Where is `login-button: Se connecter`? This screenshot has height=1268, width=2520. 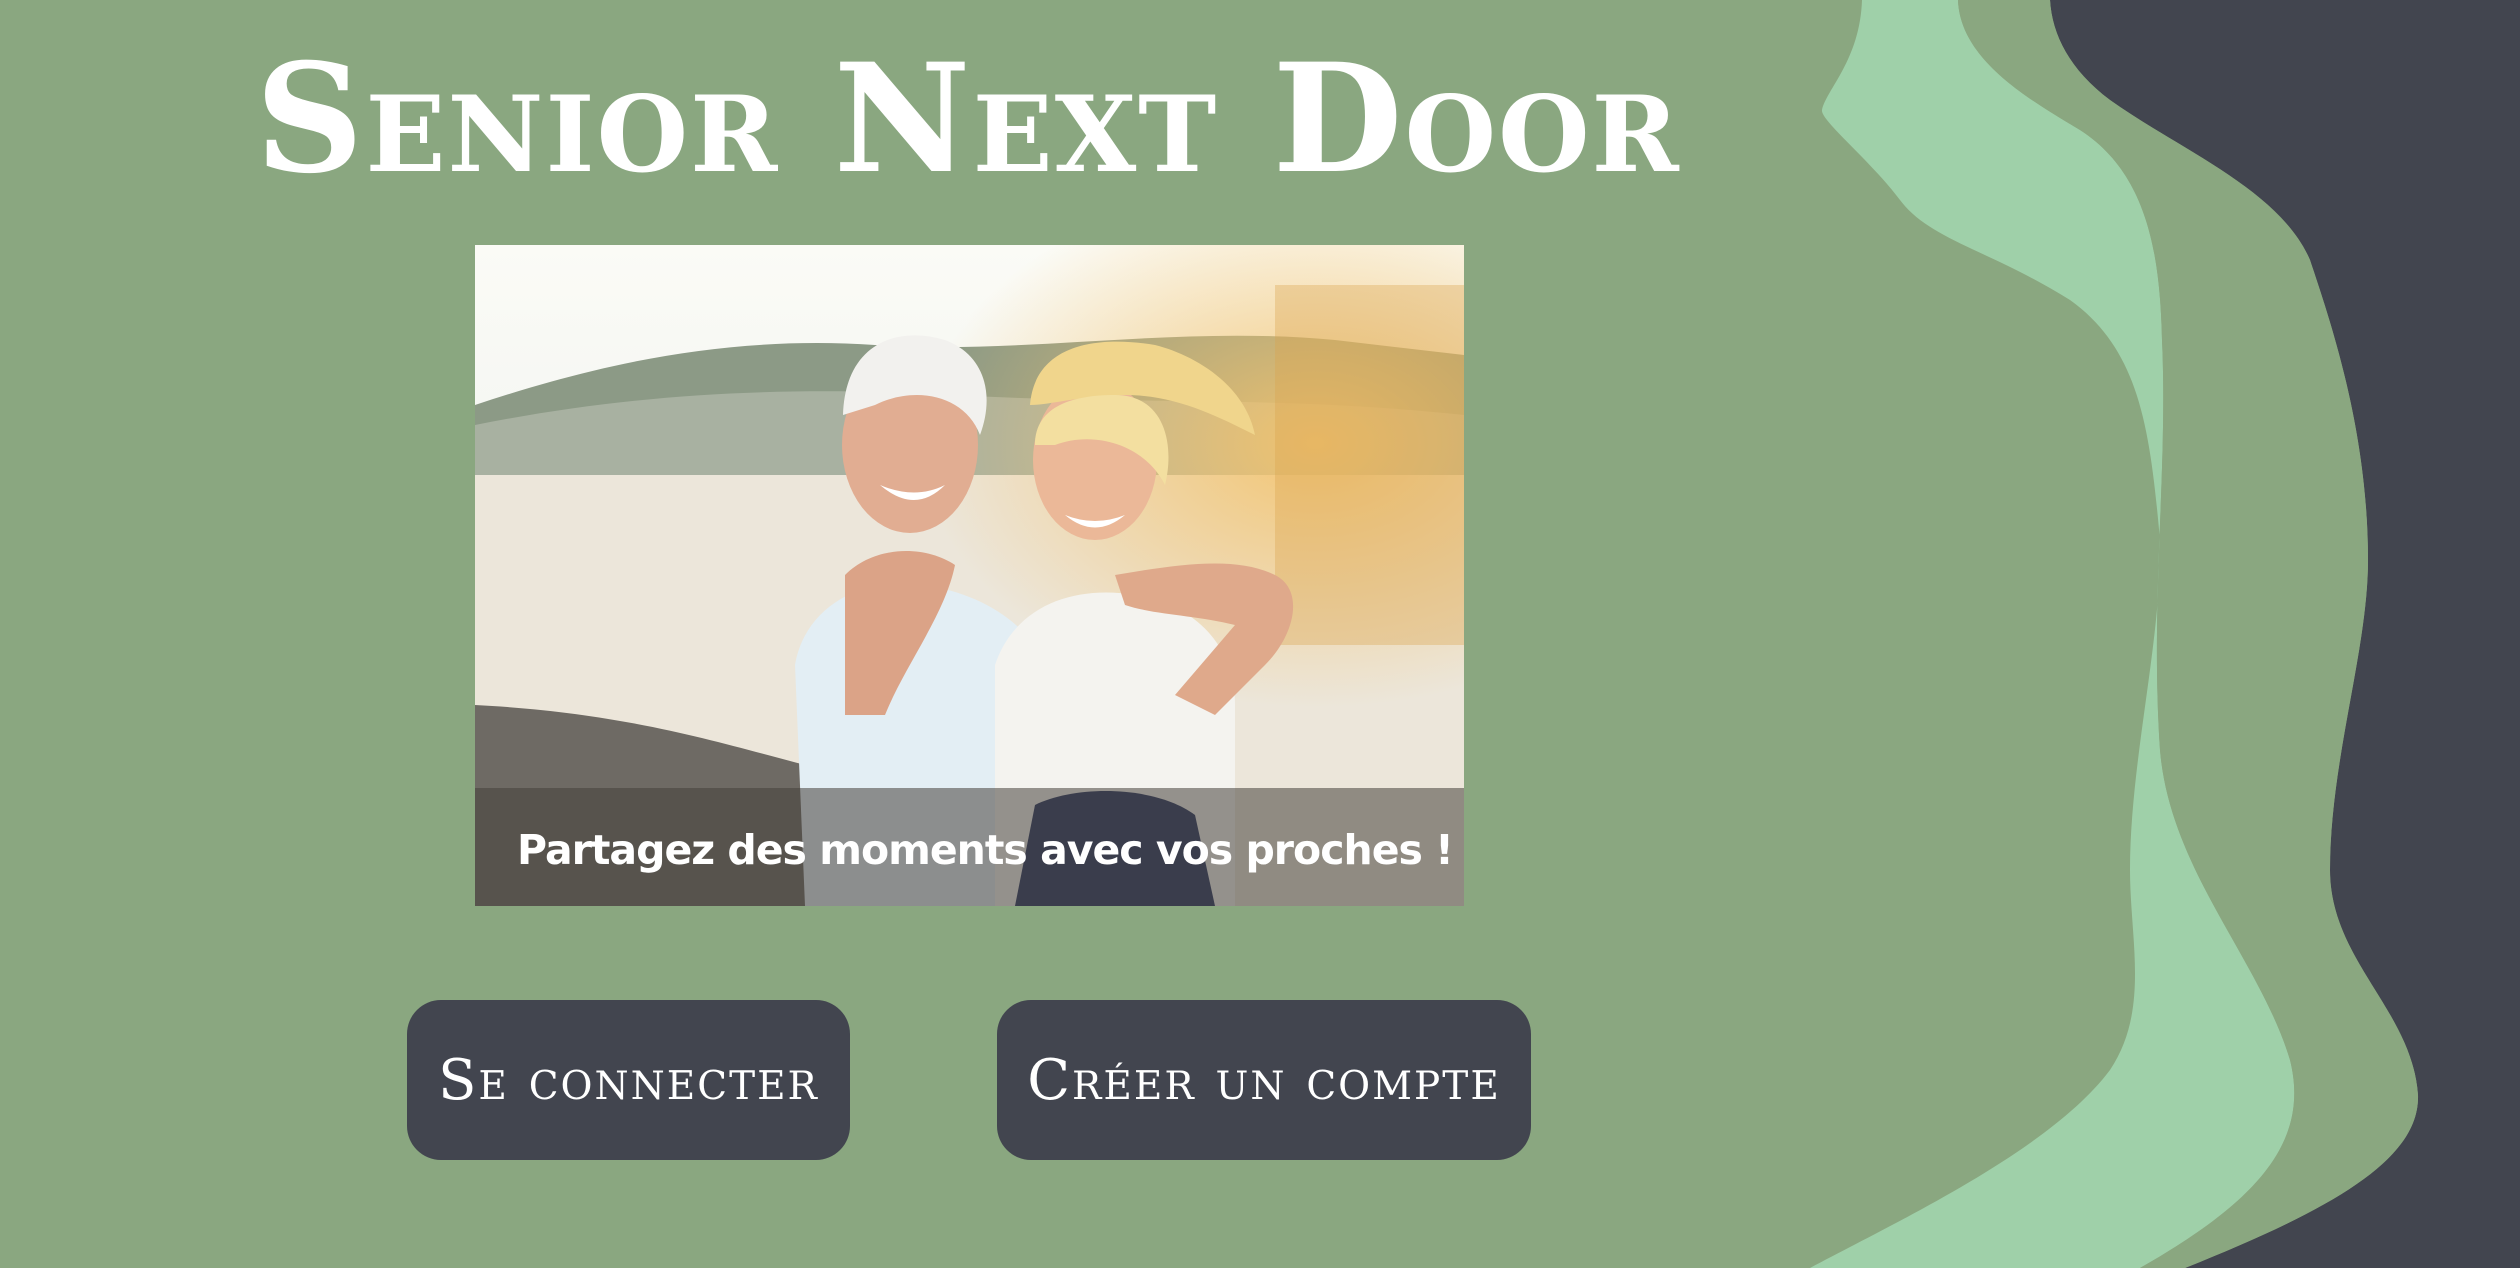 login-button: Se connecter is located at coordinates (628, 1080).